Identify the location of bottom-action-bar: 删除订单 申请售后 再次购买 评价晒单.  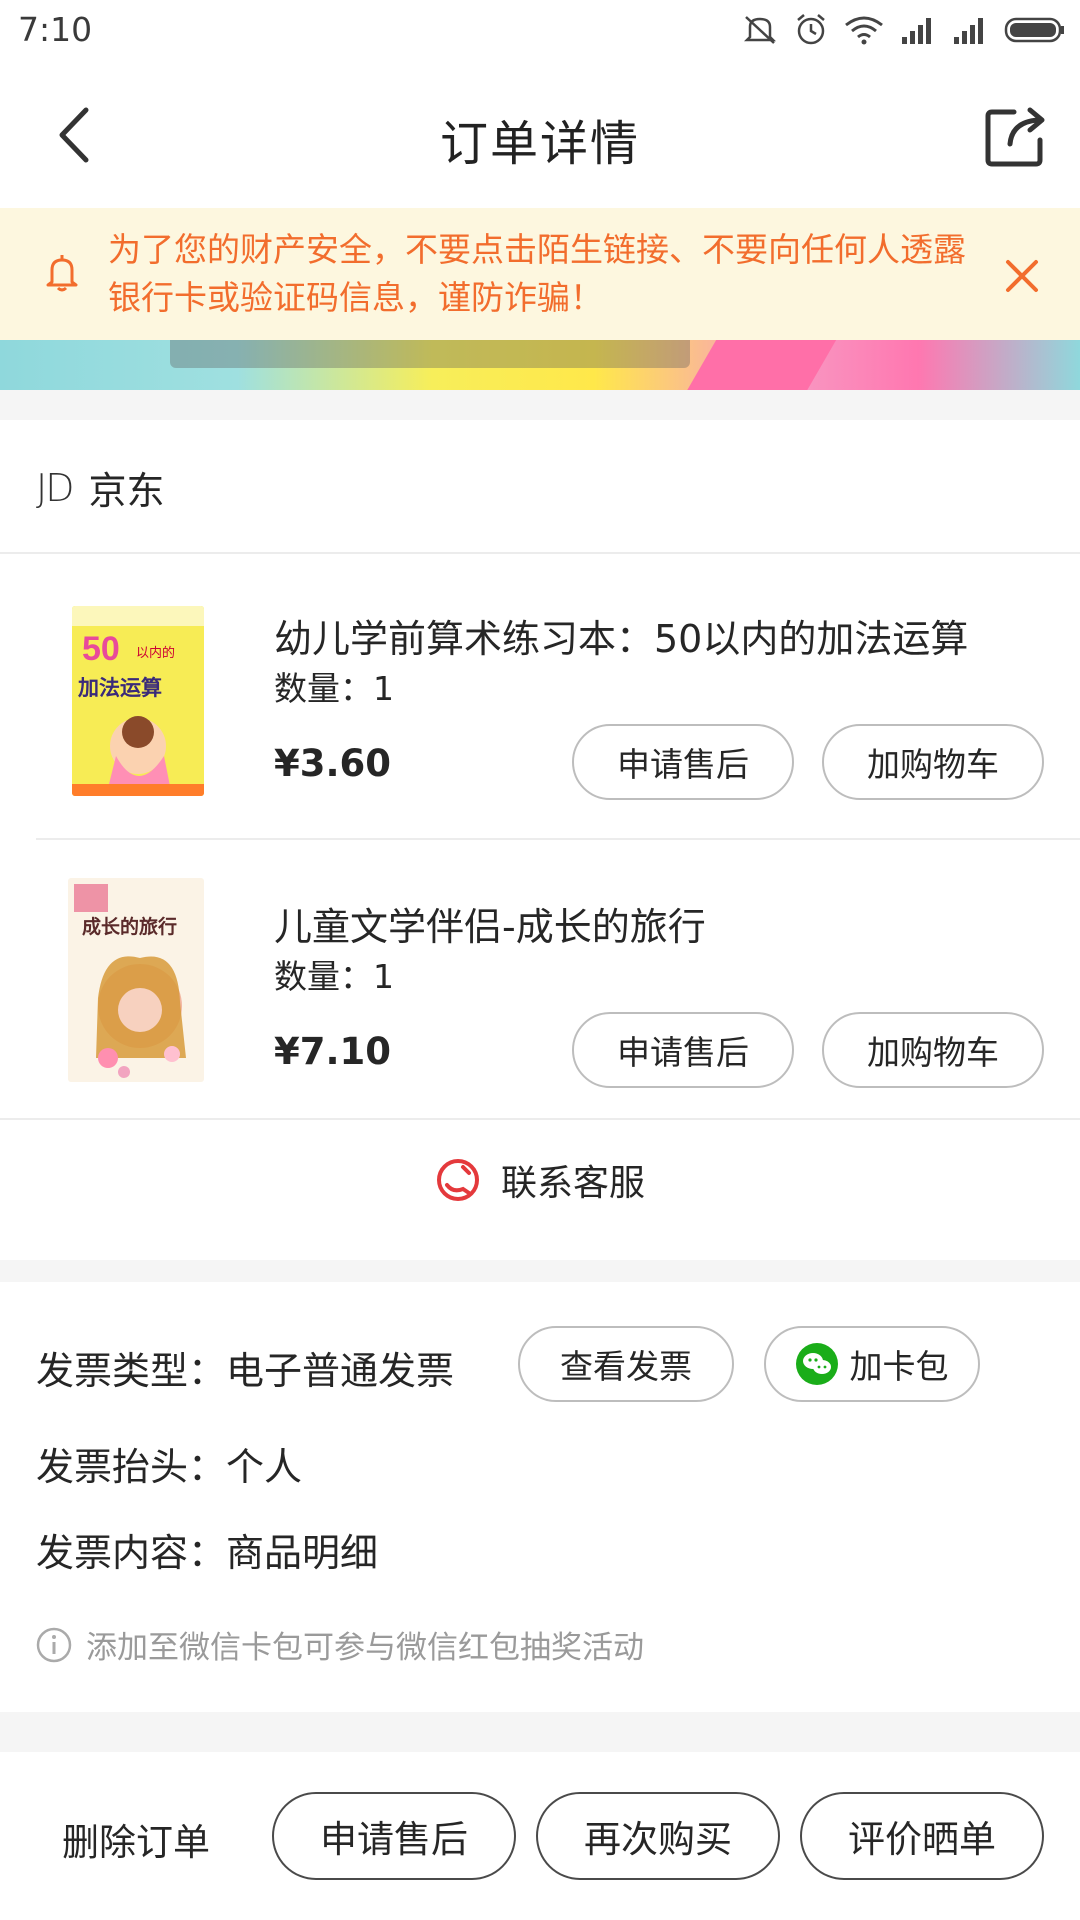
(540, 1836).